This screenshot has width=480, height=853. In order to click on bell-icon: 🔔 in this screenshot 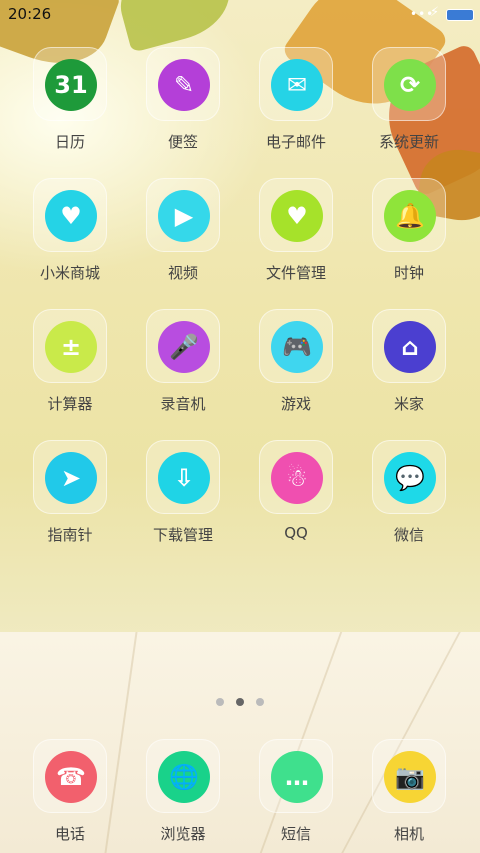, I will do `click(410, 216)`.